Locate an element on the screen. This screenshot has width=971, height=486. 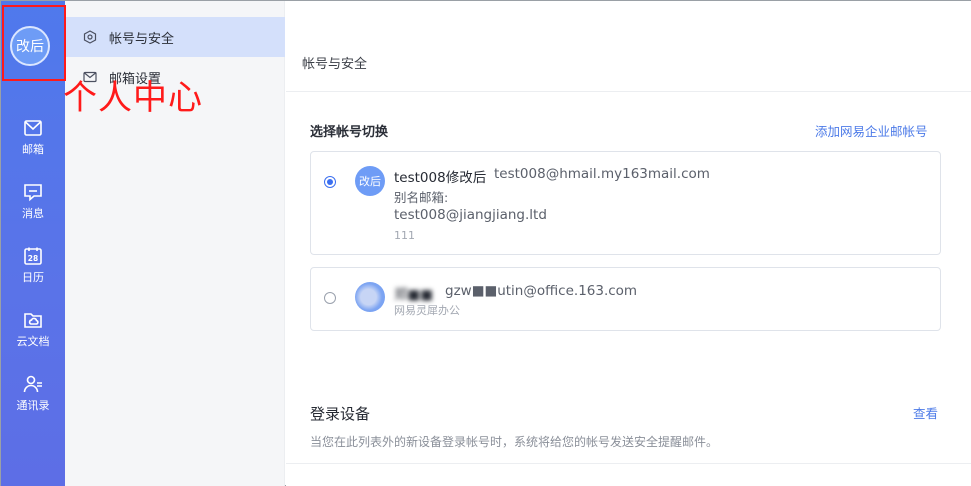
login-devices-title: 登录设备 is located at coordinates (340, 414).